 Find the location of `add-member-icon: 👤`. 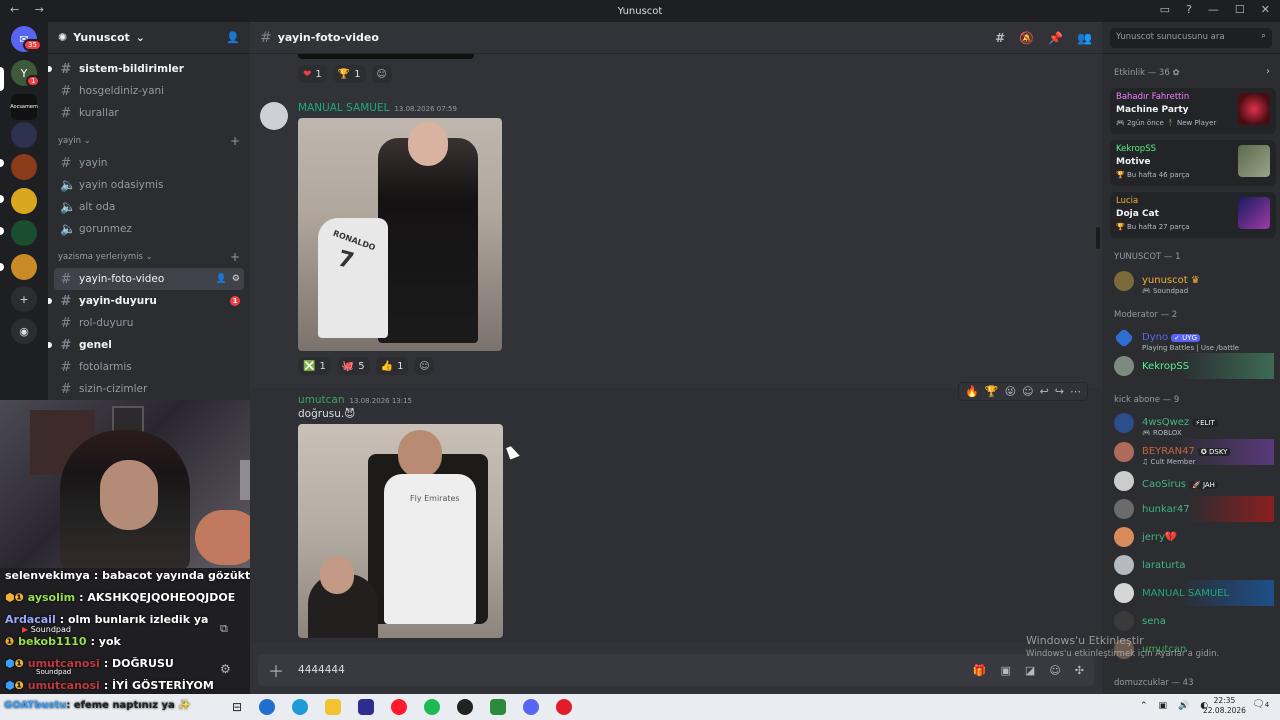

add-member-icon: 👤 is located at coordinates (233, 37).